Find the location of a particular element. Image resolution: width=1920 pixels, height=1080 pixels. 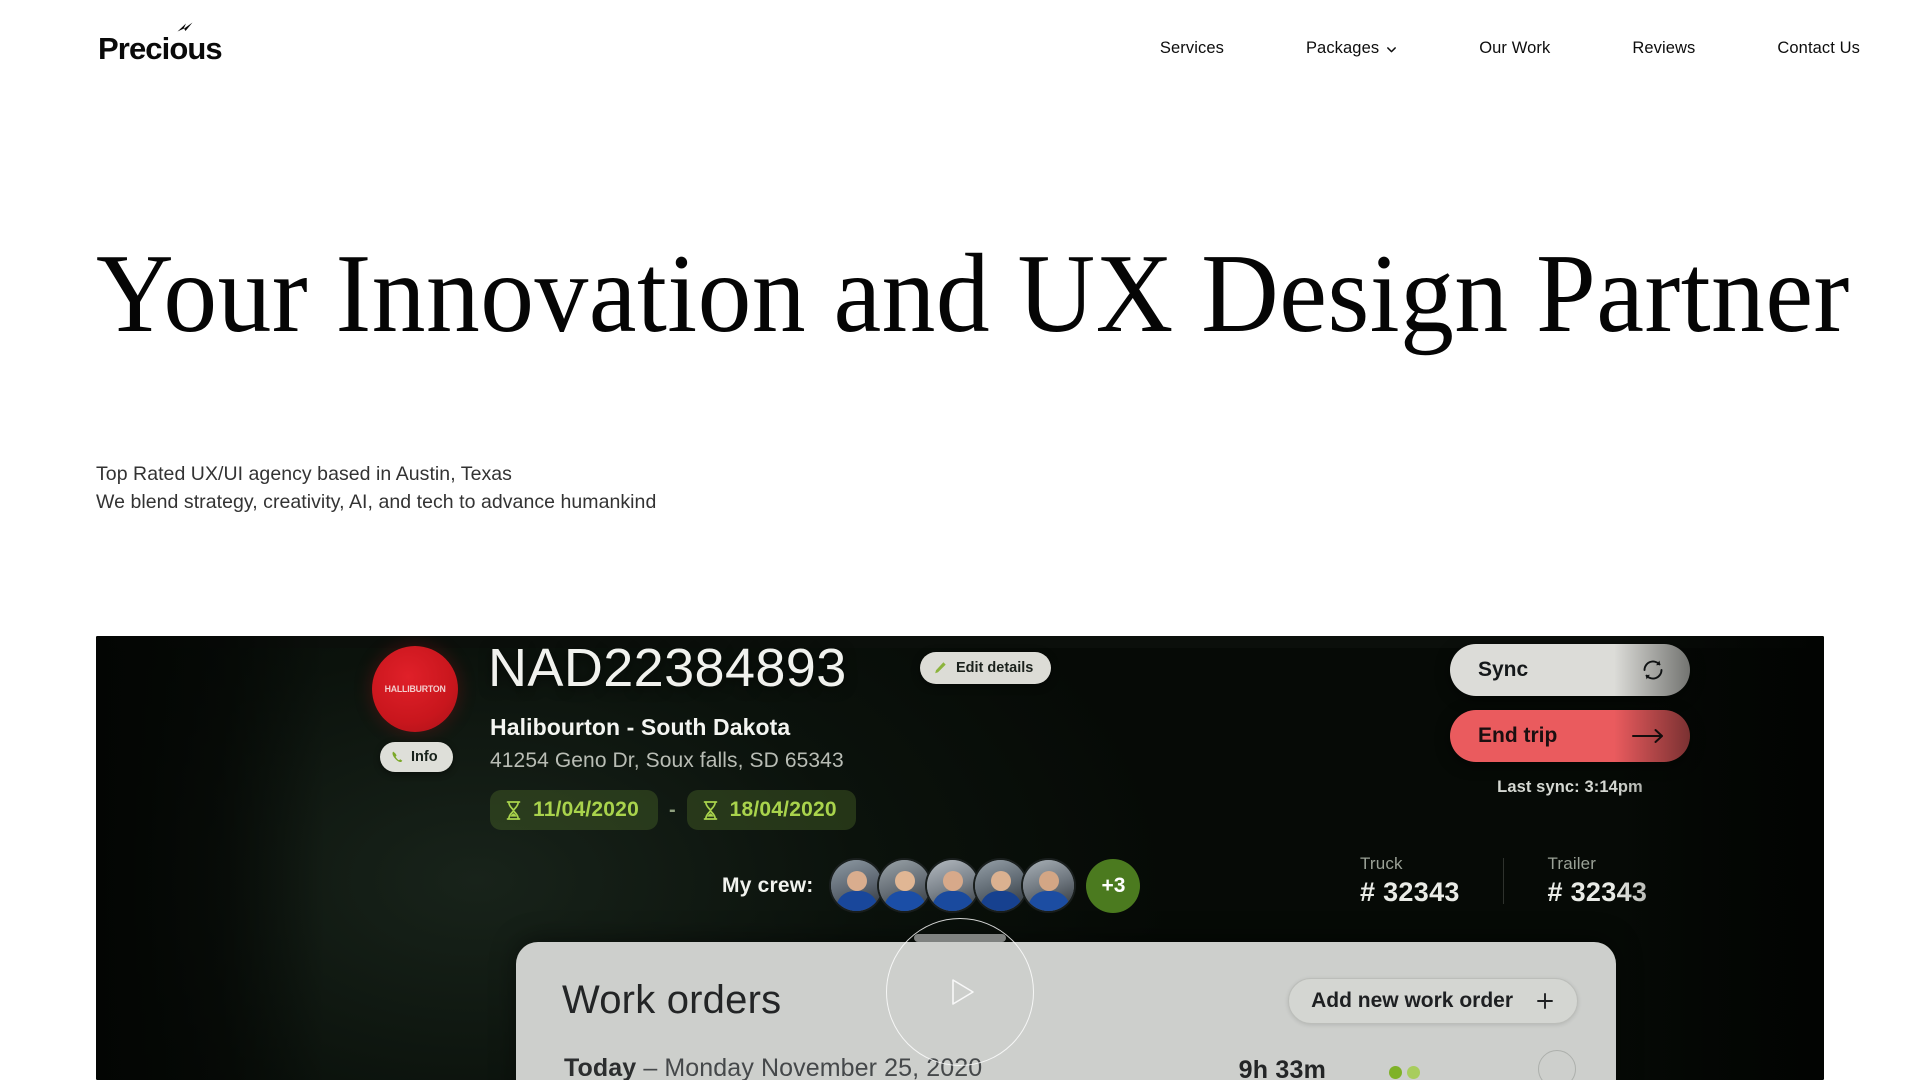

halliburton-logo: HALLIBURTON is located at coordinates (415, 689).